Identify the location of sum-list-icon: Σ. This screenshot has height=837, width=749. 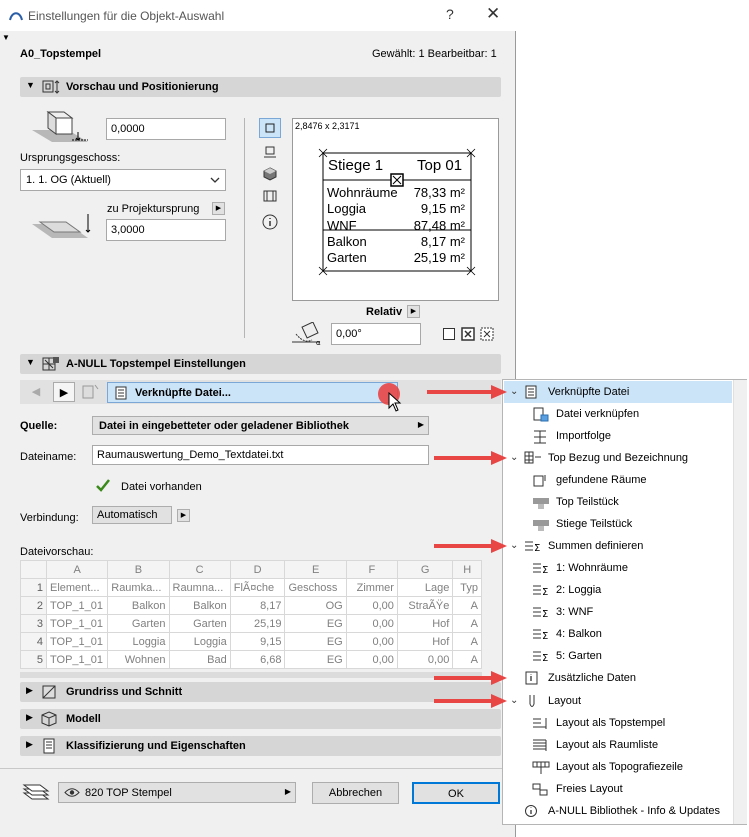
(532, 547).